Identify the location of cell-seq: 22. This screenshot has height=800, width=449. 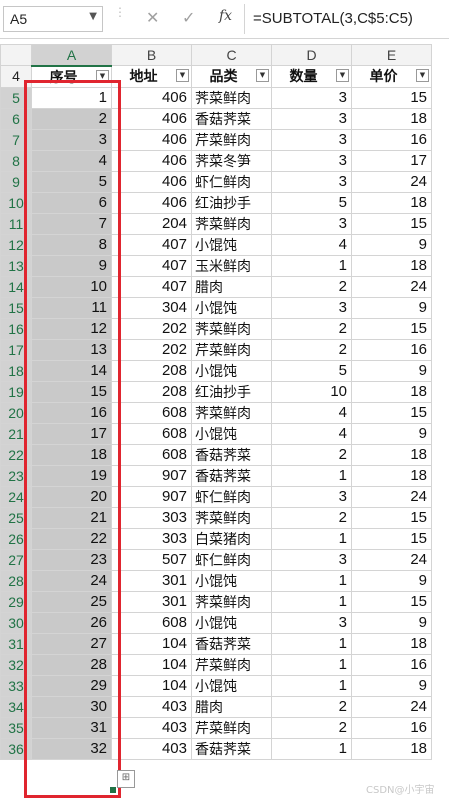
(71, 538).